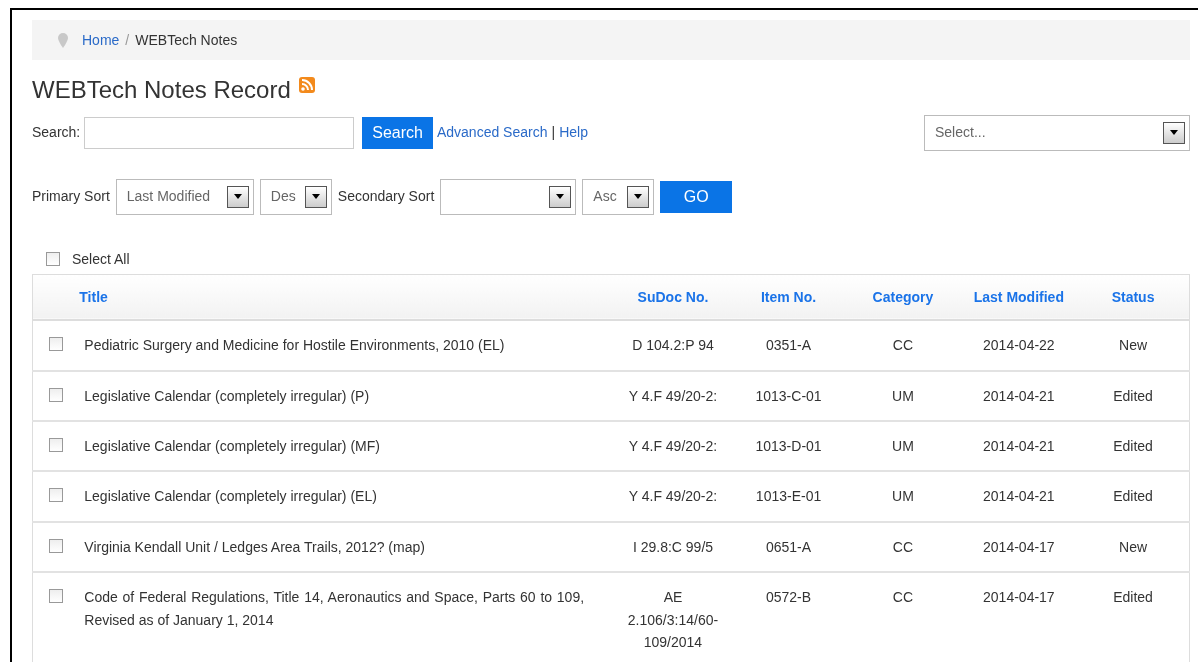  Describe the element at coordinates (492, 133) in the screenshot. I see `search-link: Advanced Search` at that location.